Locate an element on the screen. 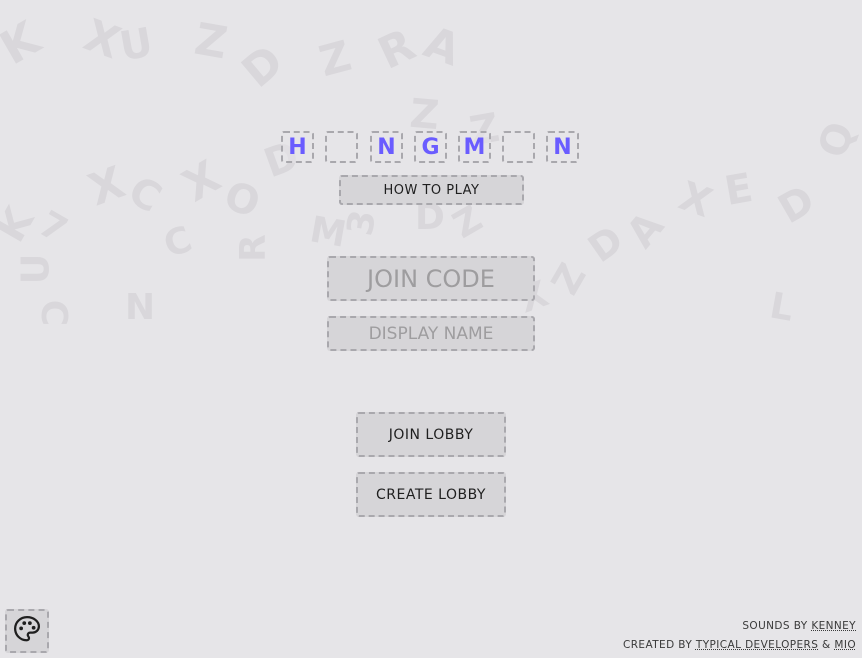  theme-button is located at coordinates (27, 631).